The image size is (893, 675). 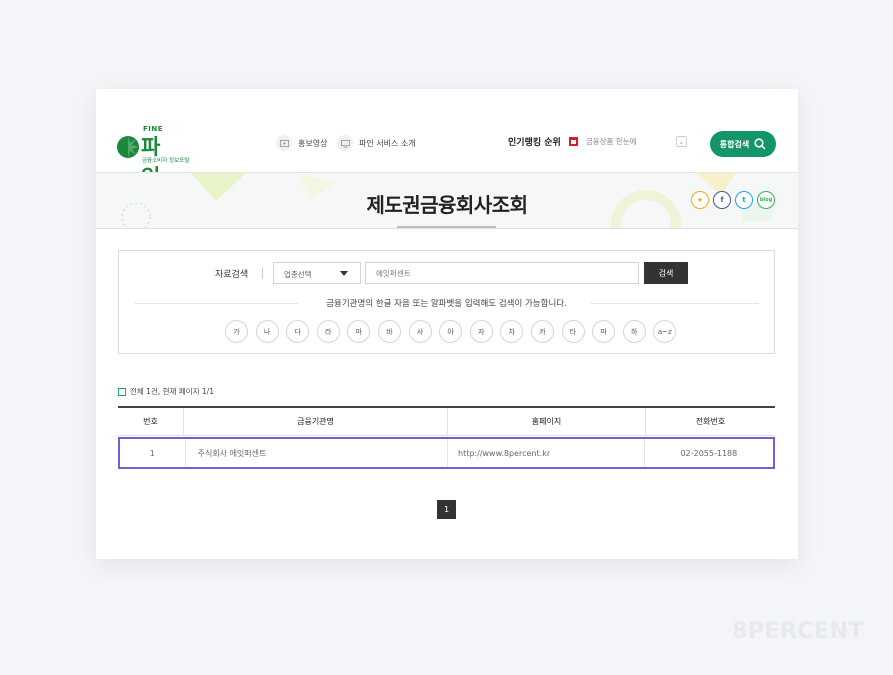 I want to click on nav-service-intro: 파인 서비스 소개, so click(x=376, y=143).